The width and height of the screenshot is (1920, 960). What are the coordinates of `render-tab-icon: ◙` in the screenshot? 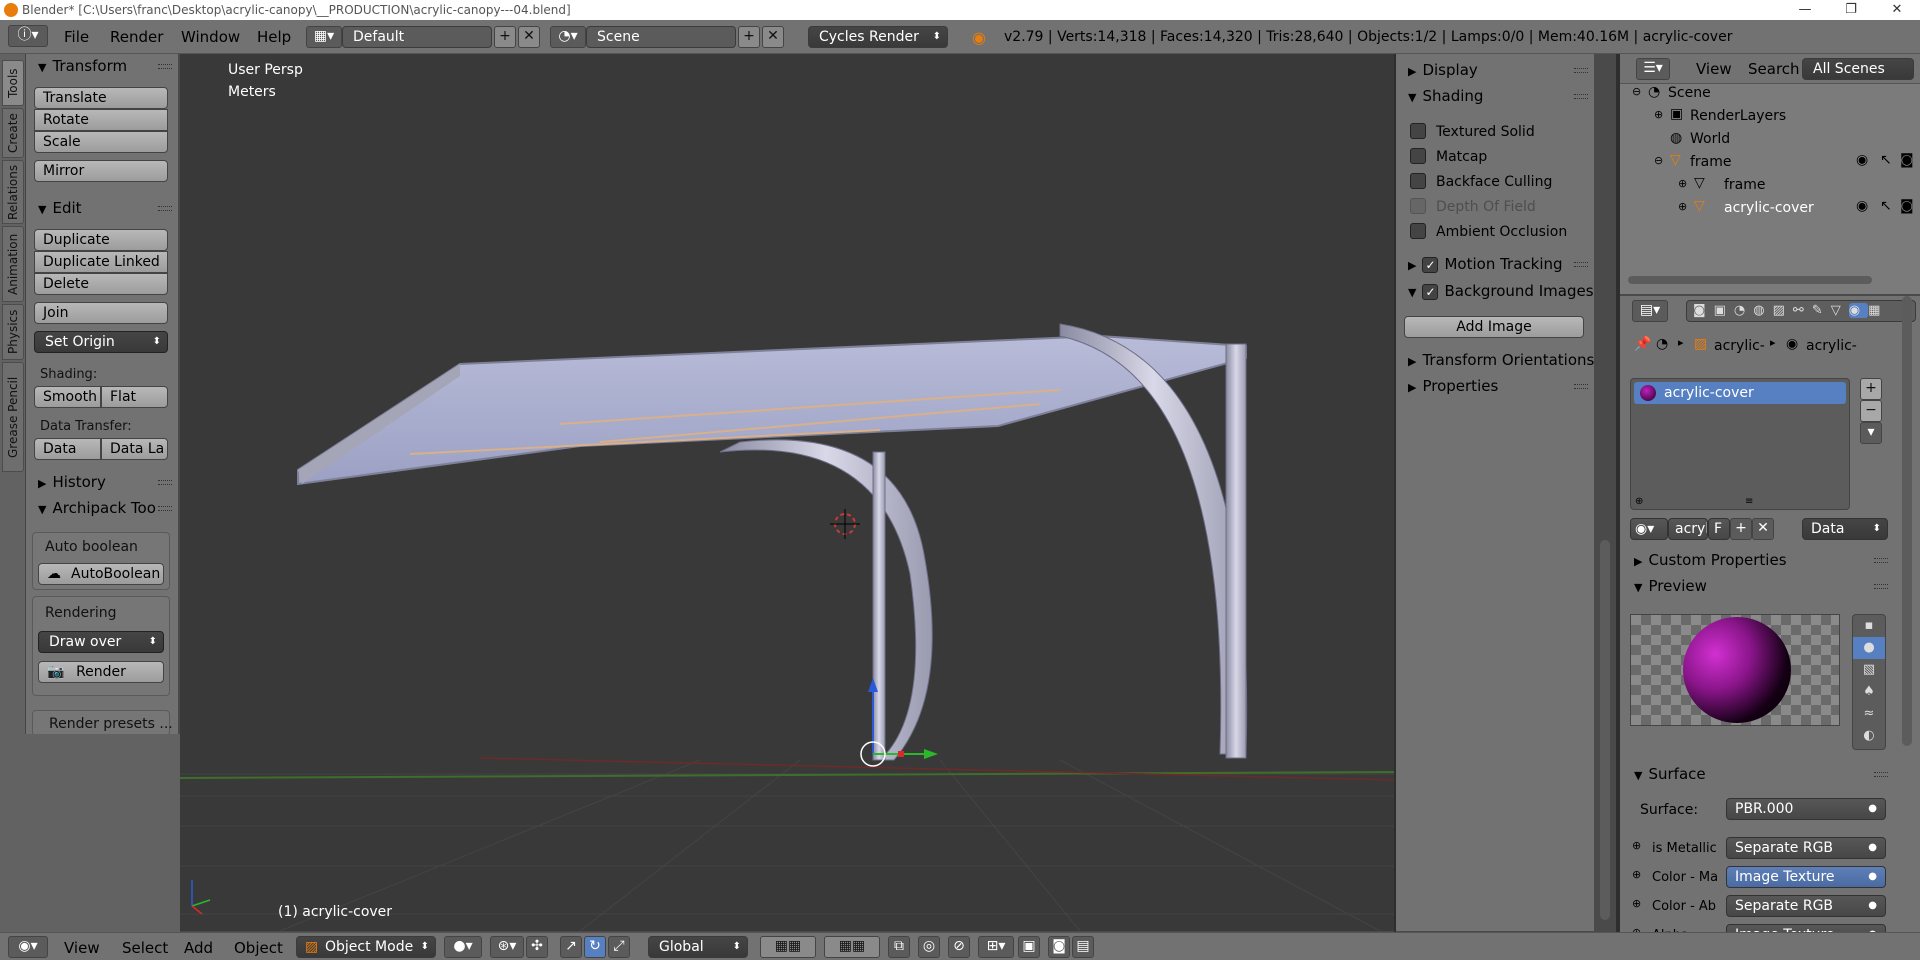 It's located at (1703, 310).